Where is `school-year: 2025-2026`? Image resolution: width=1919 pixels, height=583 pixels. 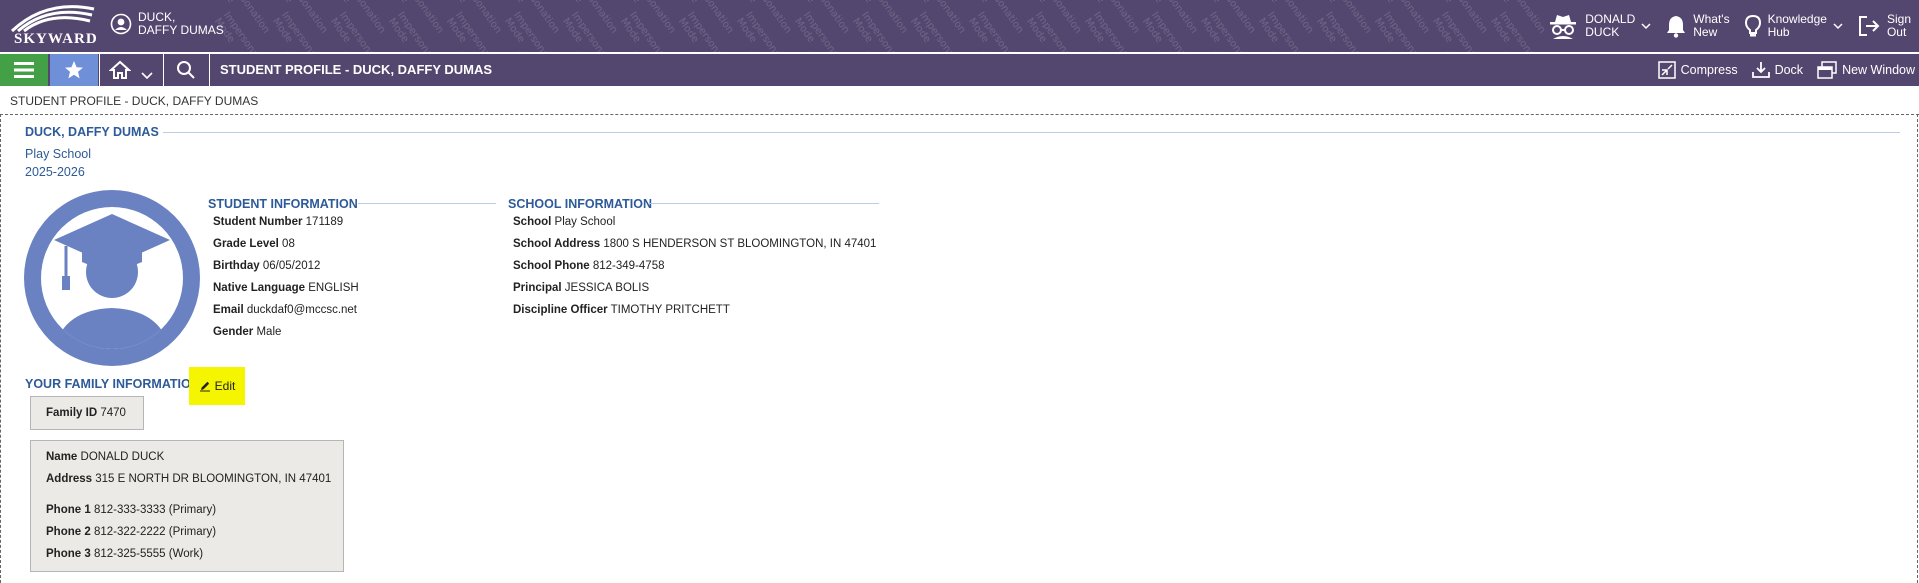
school-year: 2025-2026 is located at coordinates (55, 172).